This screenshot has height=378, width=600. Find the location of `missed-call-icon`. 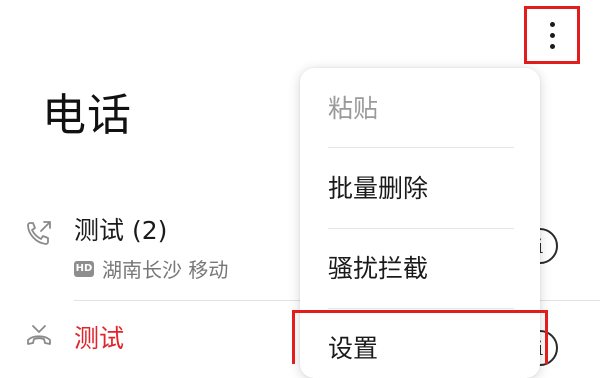

missed-call-icon is located at coordinates (39, 335).